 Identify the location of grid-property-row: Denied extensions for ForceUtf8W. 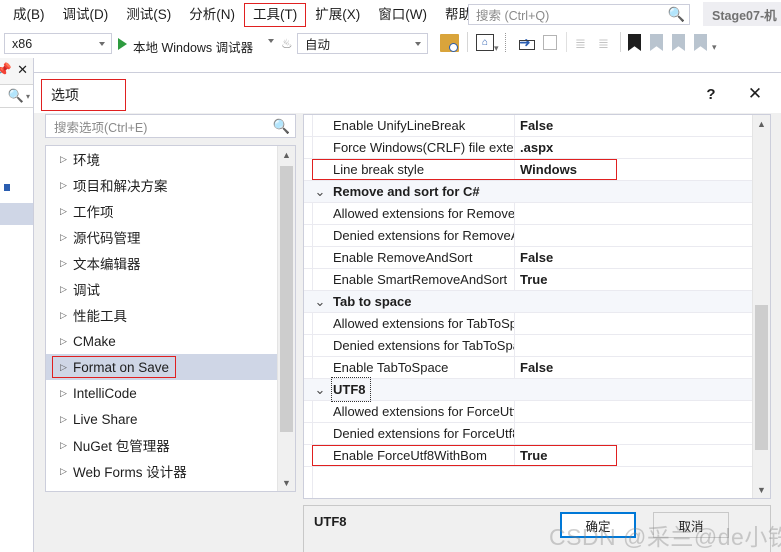
(528, 434).